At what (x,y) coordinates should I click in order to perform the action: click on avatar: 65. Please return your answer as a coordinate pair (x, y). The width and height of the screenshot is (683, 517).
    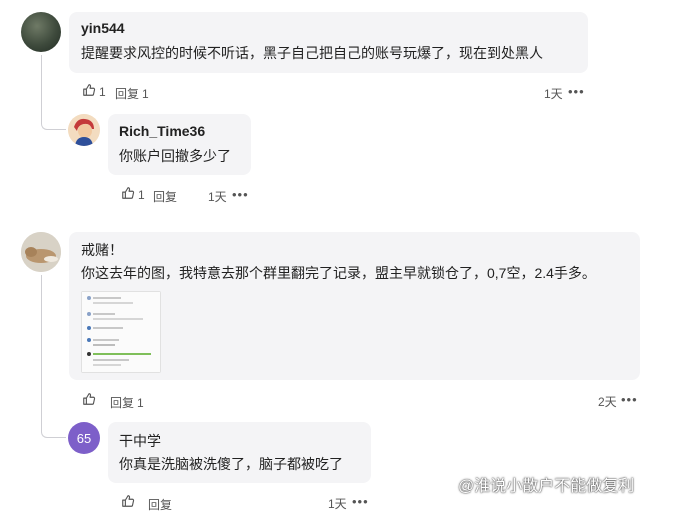
    Looking at the image, I should click on (84, 438).